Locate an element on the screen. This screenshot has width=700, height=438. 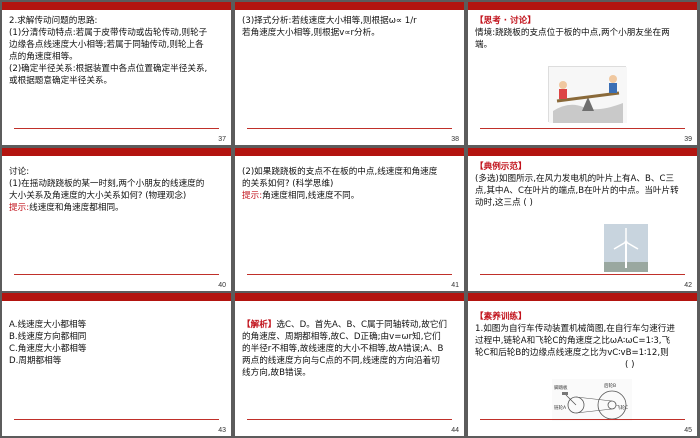
text-line: 端。 is located at coordinates (484, 45).